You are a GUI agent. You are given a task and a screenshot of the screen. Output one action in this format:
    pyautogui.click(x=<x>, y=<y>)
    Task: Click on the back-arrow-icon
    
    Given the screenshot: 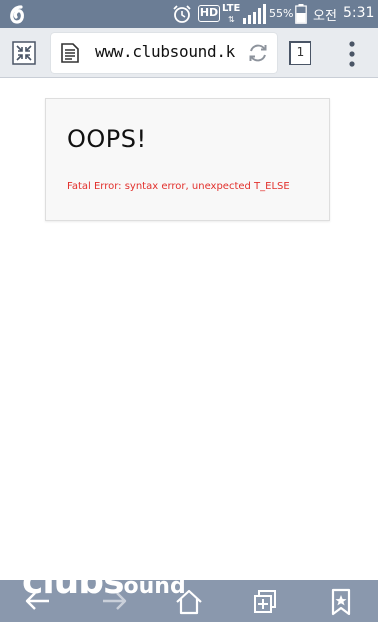 What is the action you would take?
    pyautogui.click(x=38, y=602)
    